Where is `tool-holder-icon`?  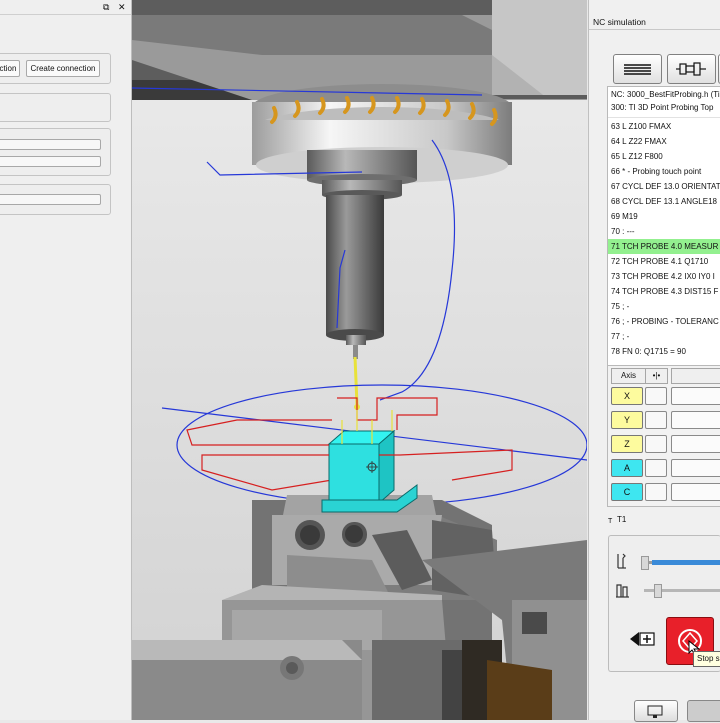
tool-holder-icon is located at coordinates (691, 69).